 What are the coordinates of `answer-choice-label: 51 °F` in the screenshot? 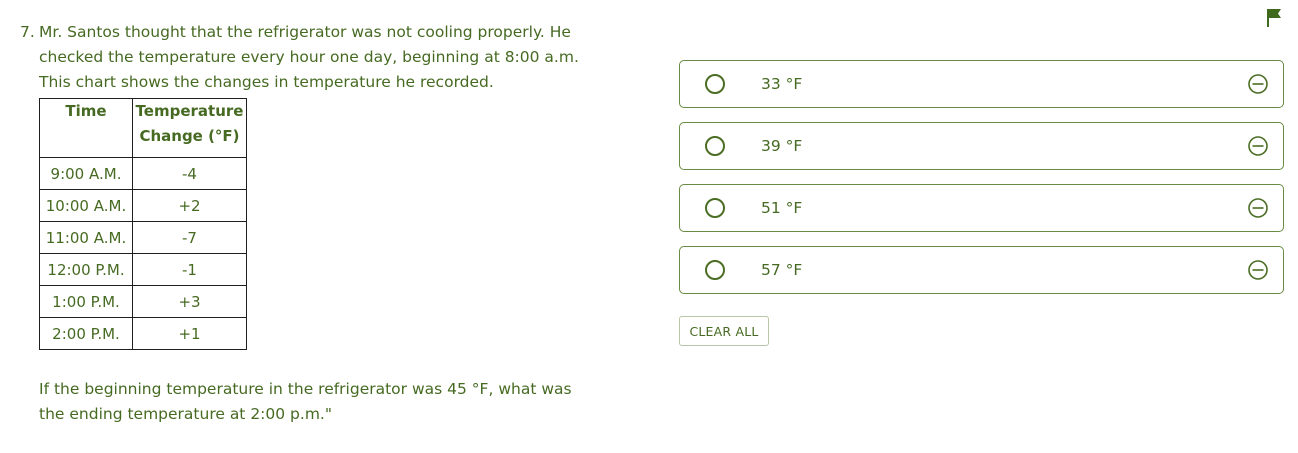 It's located at (782, 208).